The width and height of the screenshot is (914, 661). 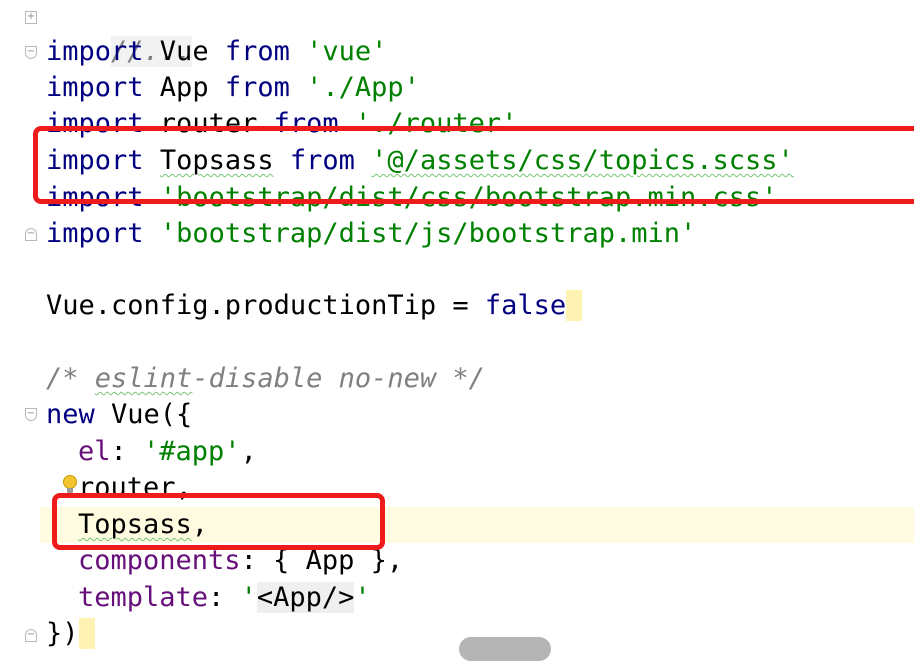 I want to click on html-tag: <App/>, so click(x=305, y=597).